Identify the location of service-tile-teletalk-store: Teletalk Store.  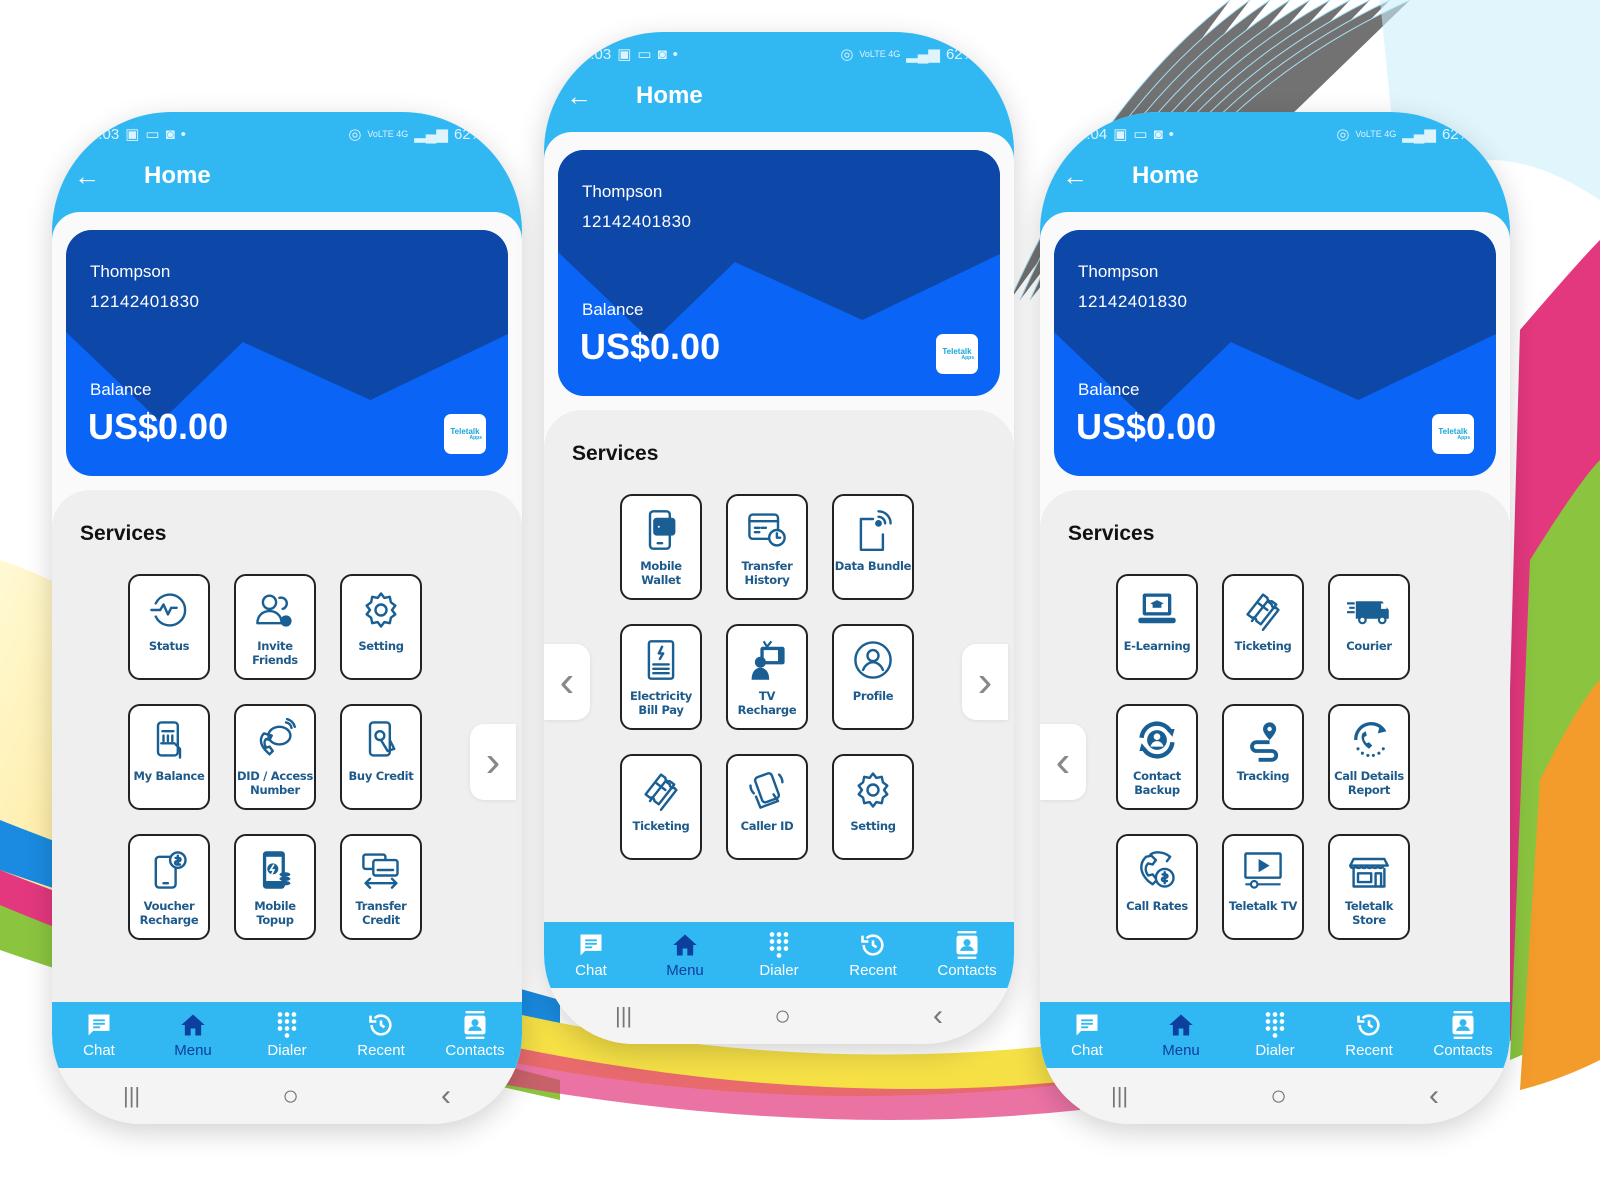
(1369, 887).